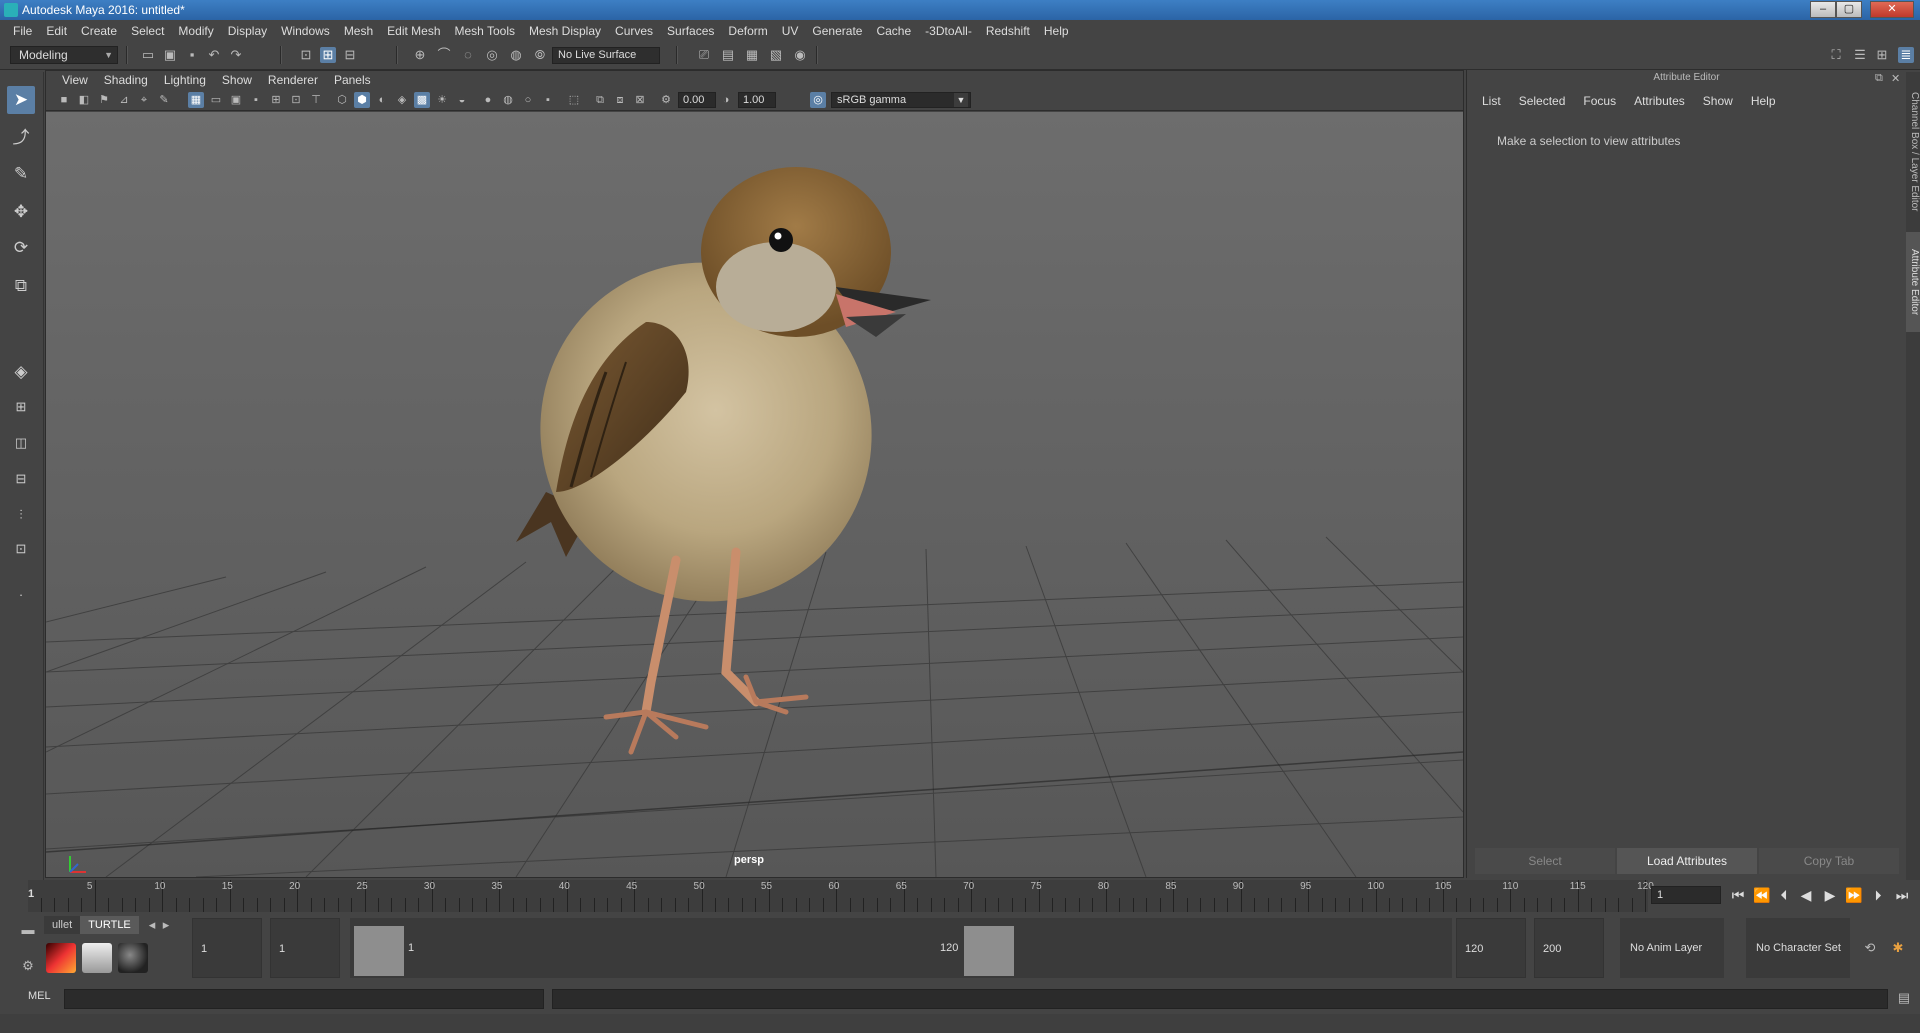 Image resolution: width=1920 pixels, height=1033 pixels. I want to click on wireframe-on-shaded-icon: ◈, so click(402, 100).